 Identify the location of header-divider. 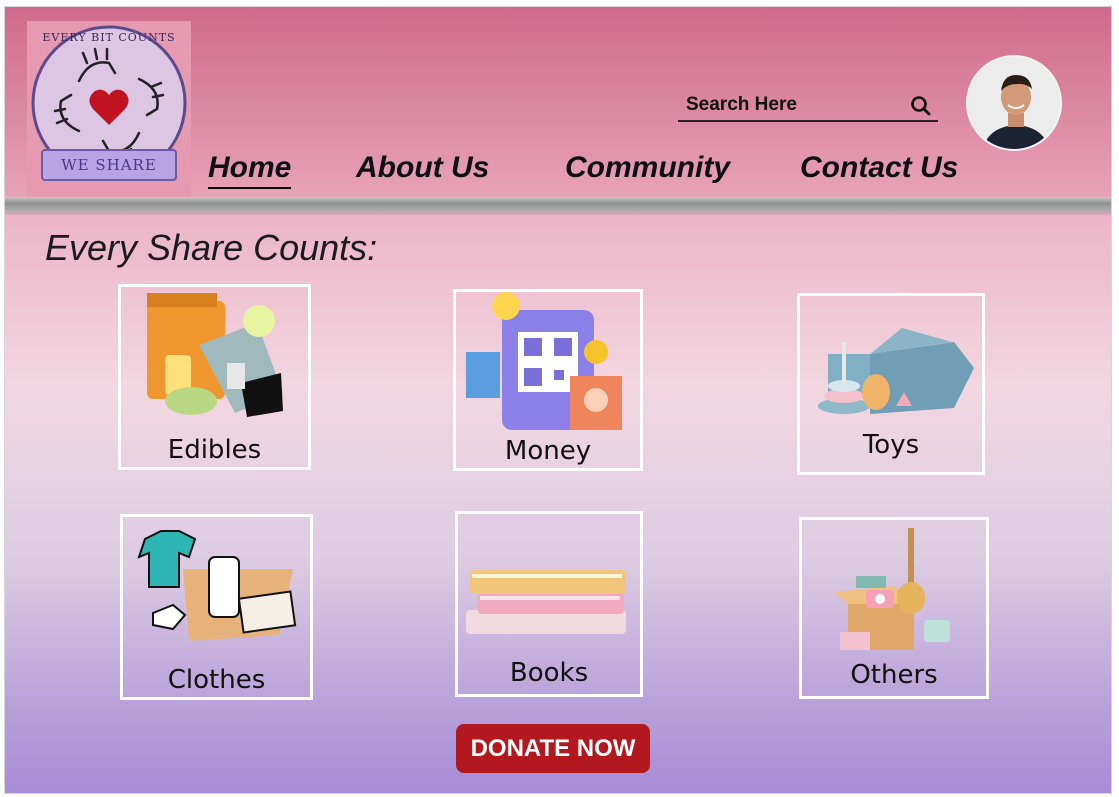
(558, 206).